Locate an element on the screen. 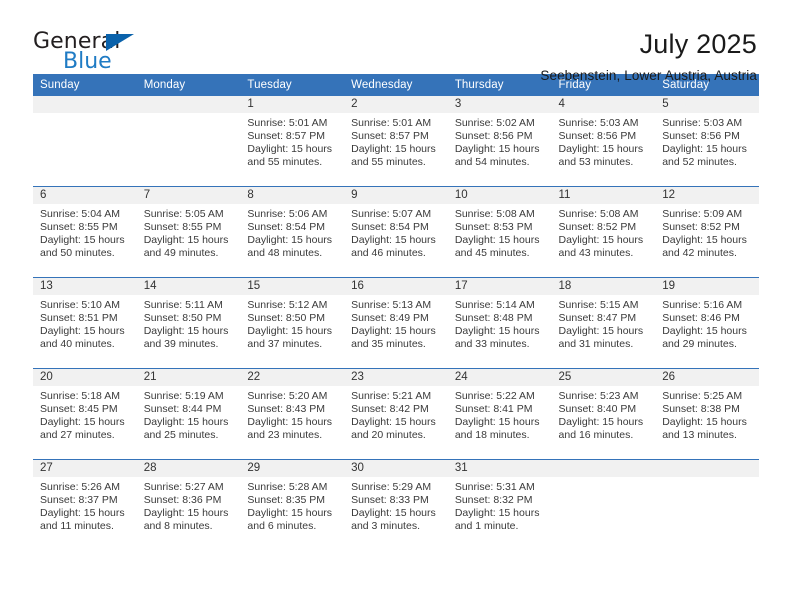 The image size is (792, 612). sunrise-time: Sunrise: 5:21 AM is located at coordinates (391, 396).